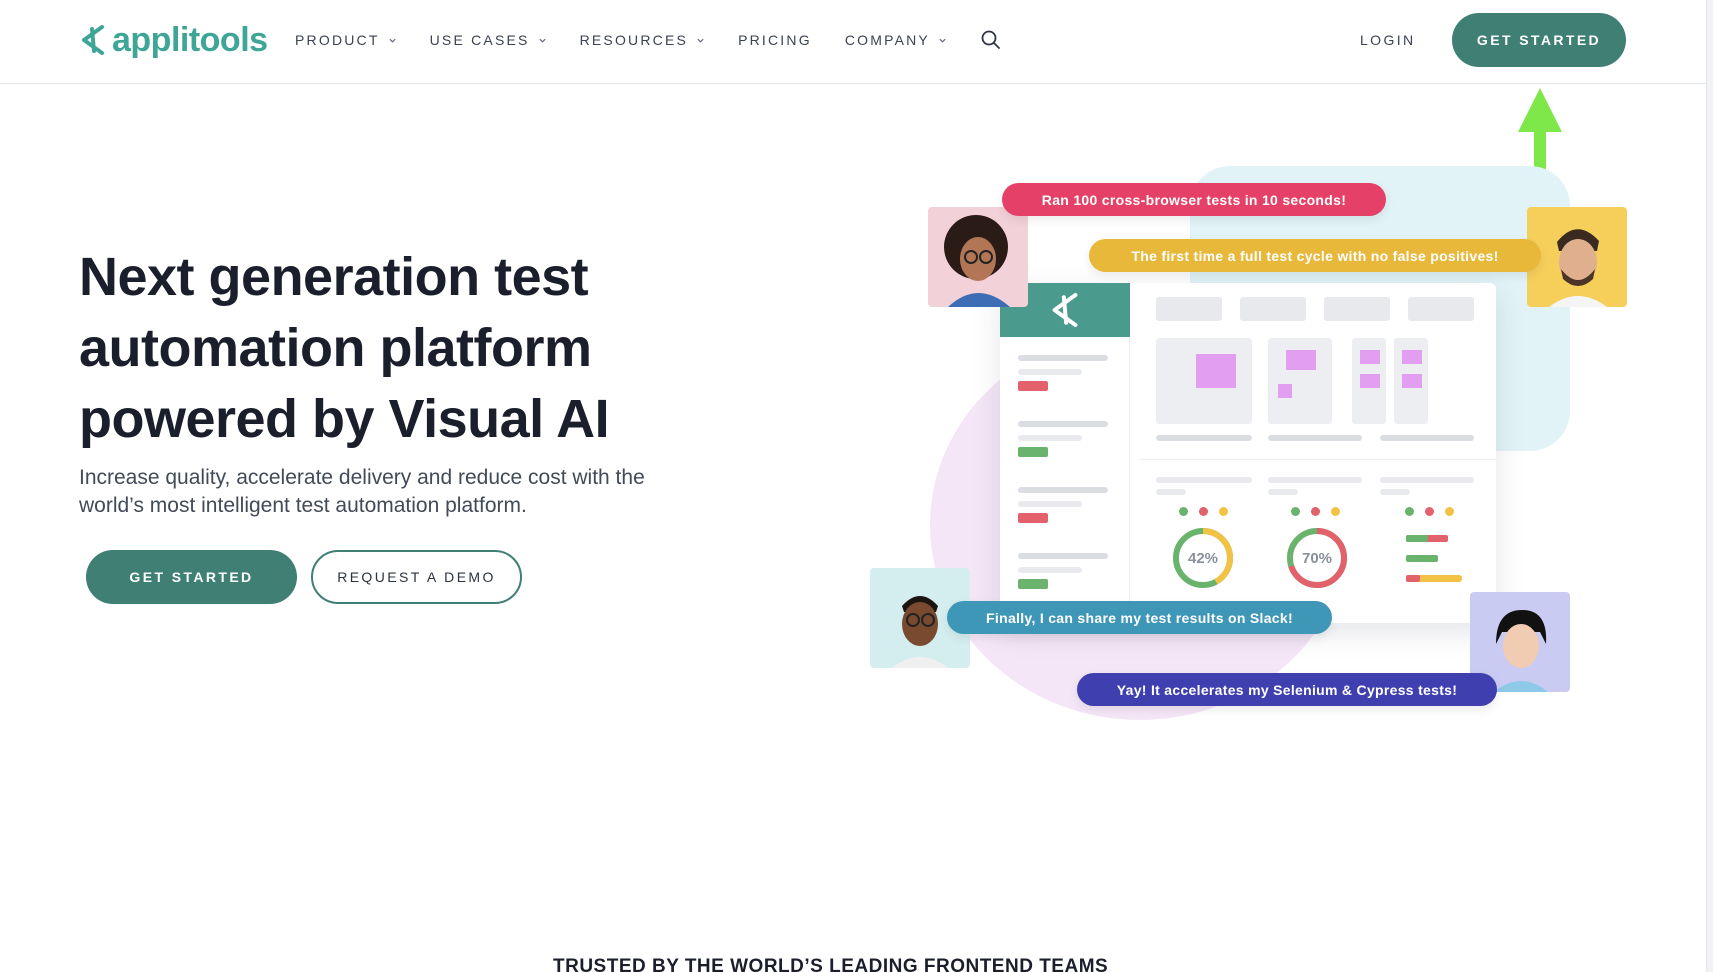  I want to click on hero-title-line: Next generation test, so click(334, 277).